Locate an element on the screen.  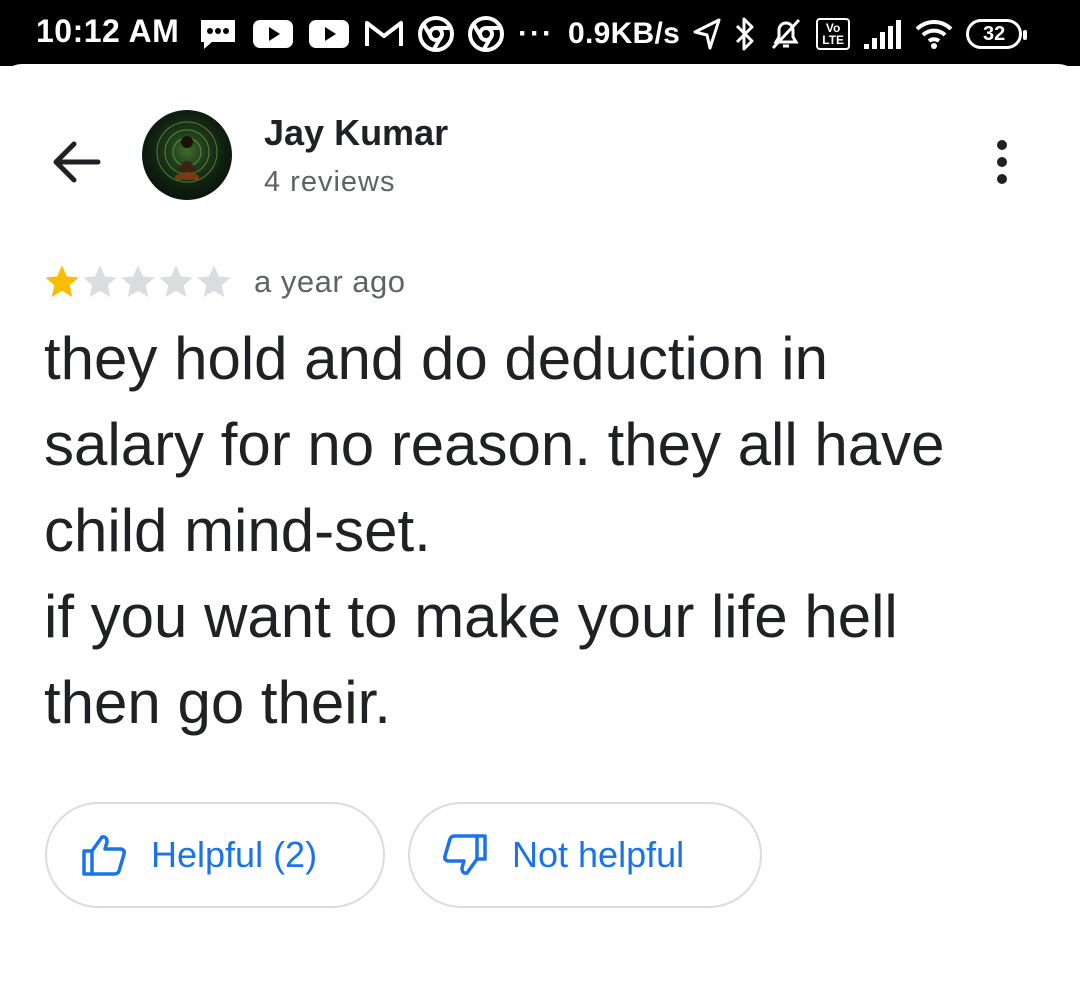
overflow-dots: ··· is located at coordinates (536, 33).